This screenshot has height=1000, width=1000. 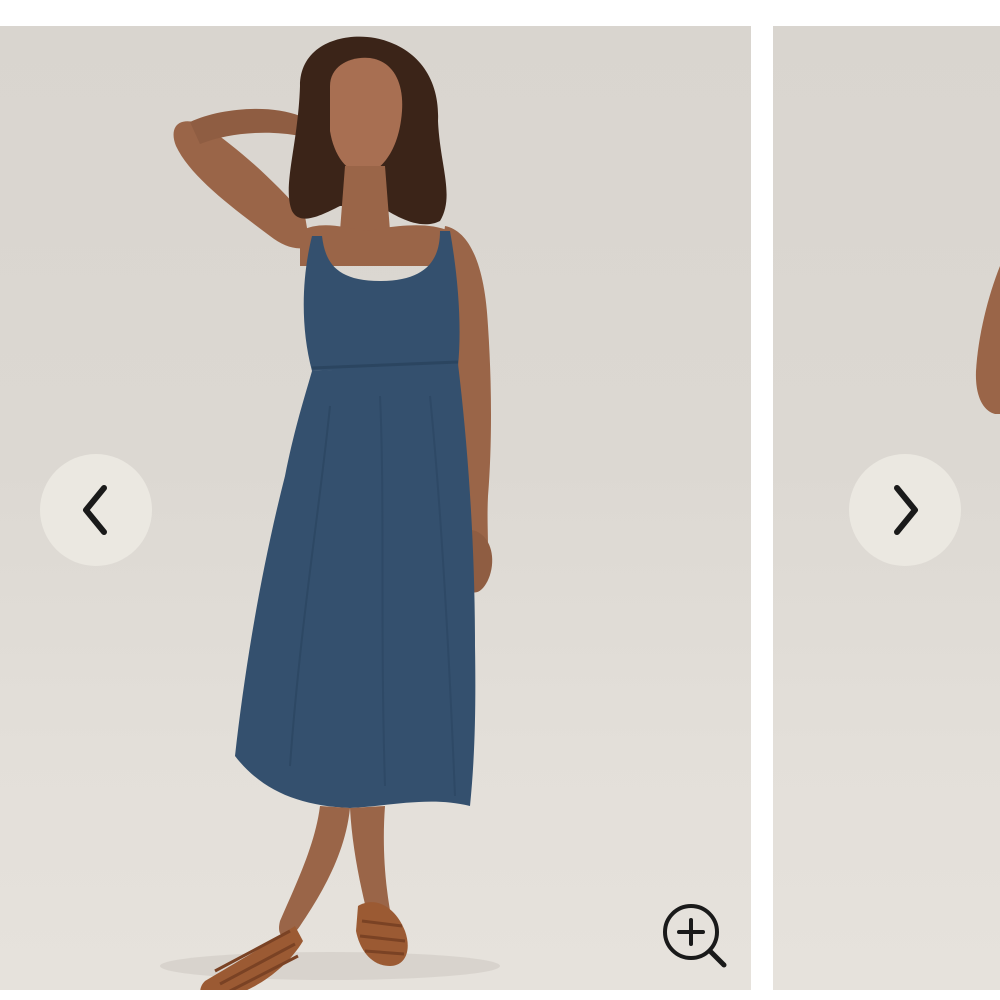 I want to click on next-image-button, so click(x=905, y=510).